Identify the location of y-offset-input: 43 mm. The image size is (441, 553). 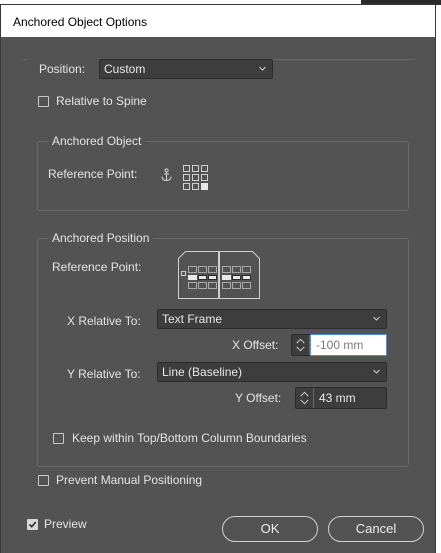
(350, 398).